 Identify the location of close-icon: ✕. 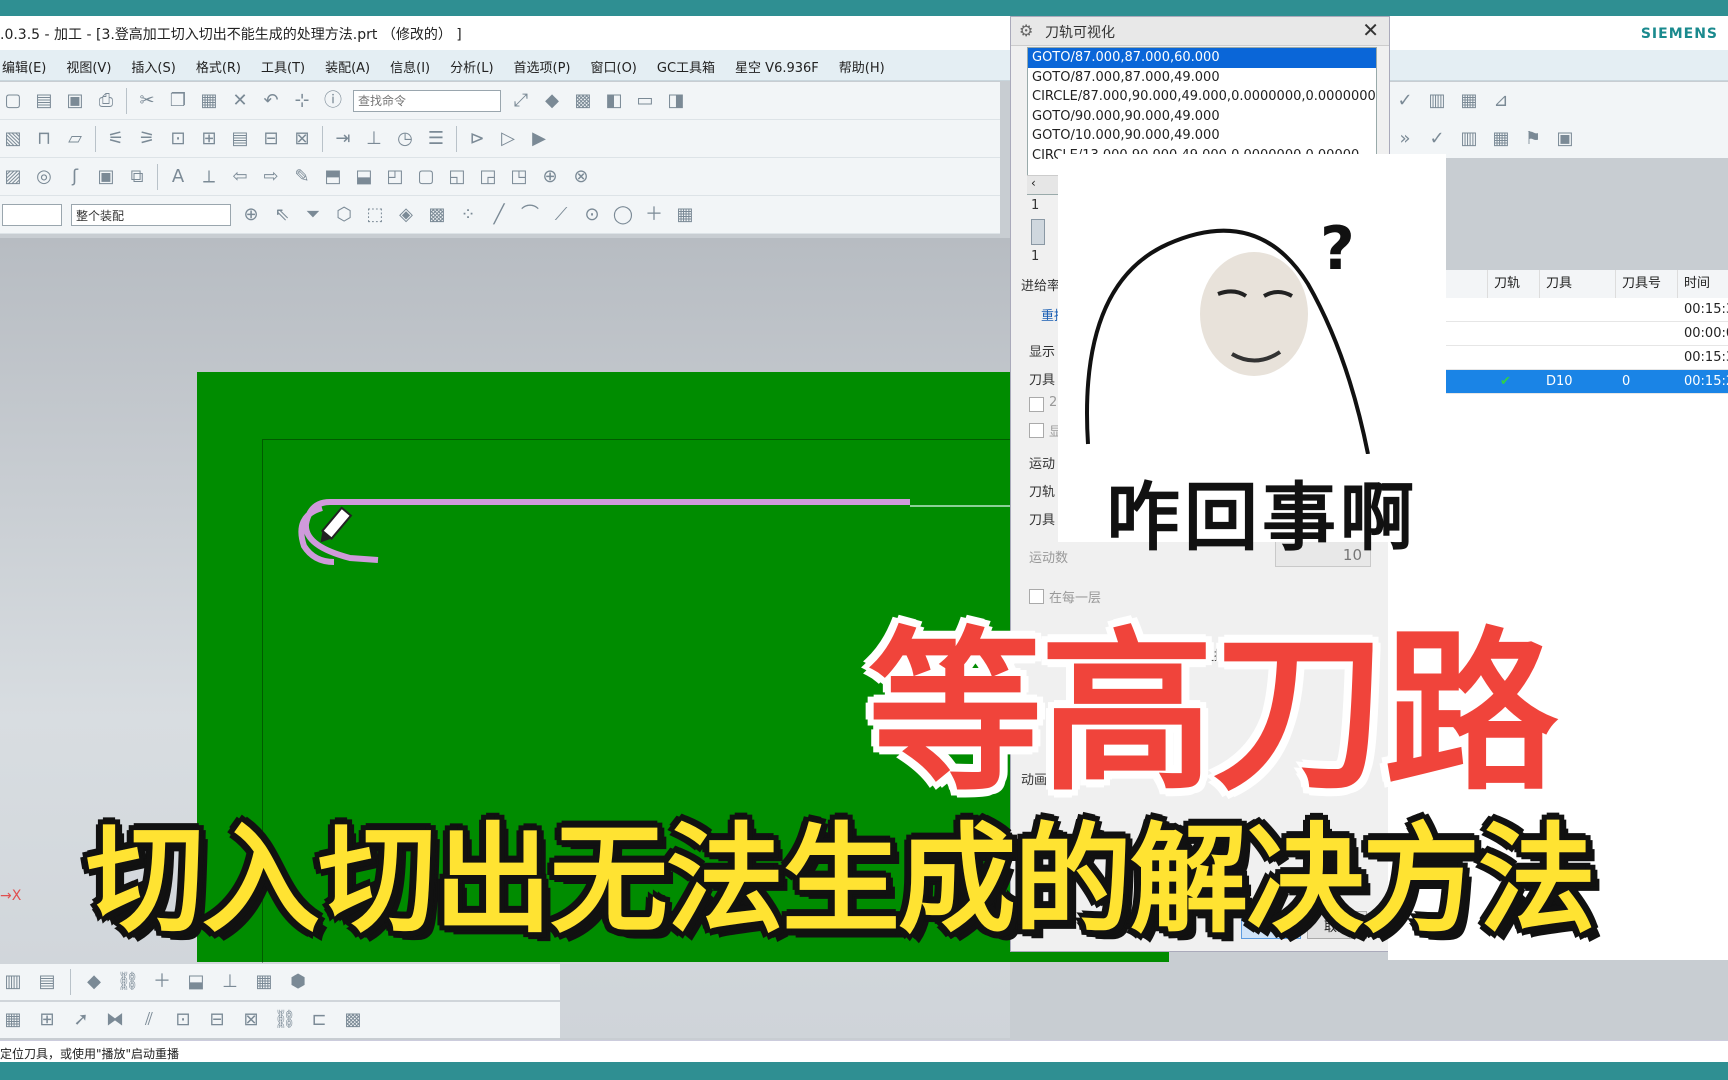
(1370, 30).